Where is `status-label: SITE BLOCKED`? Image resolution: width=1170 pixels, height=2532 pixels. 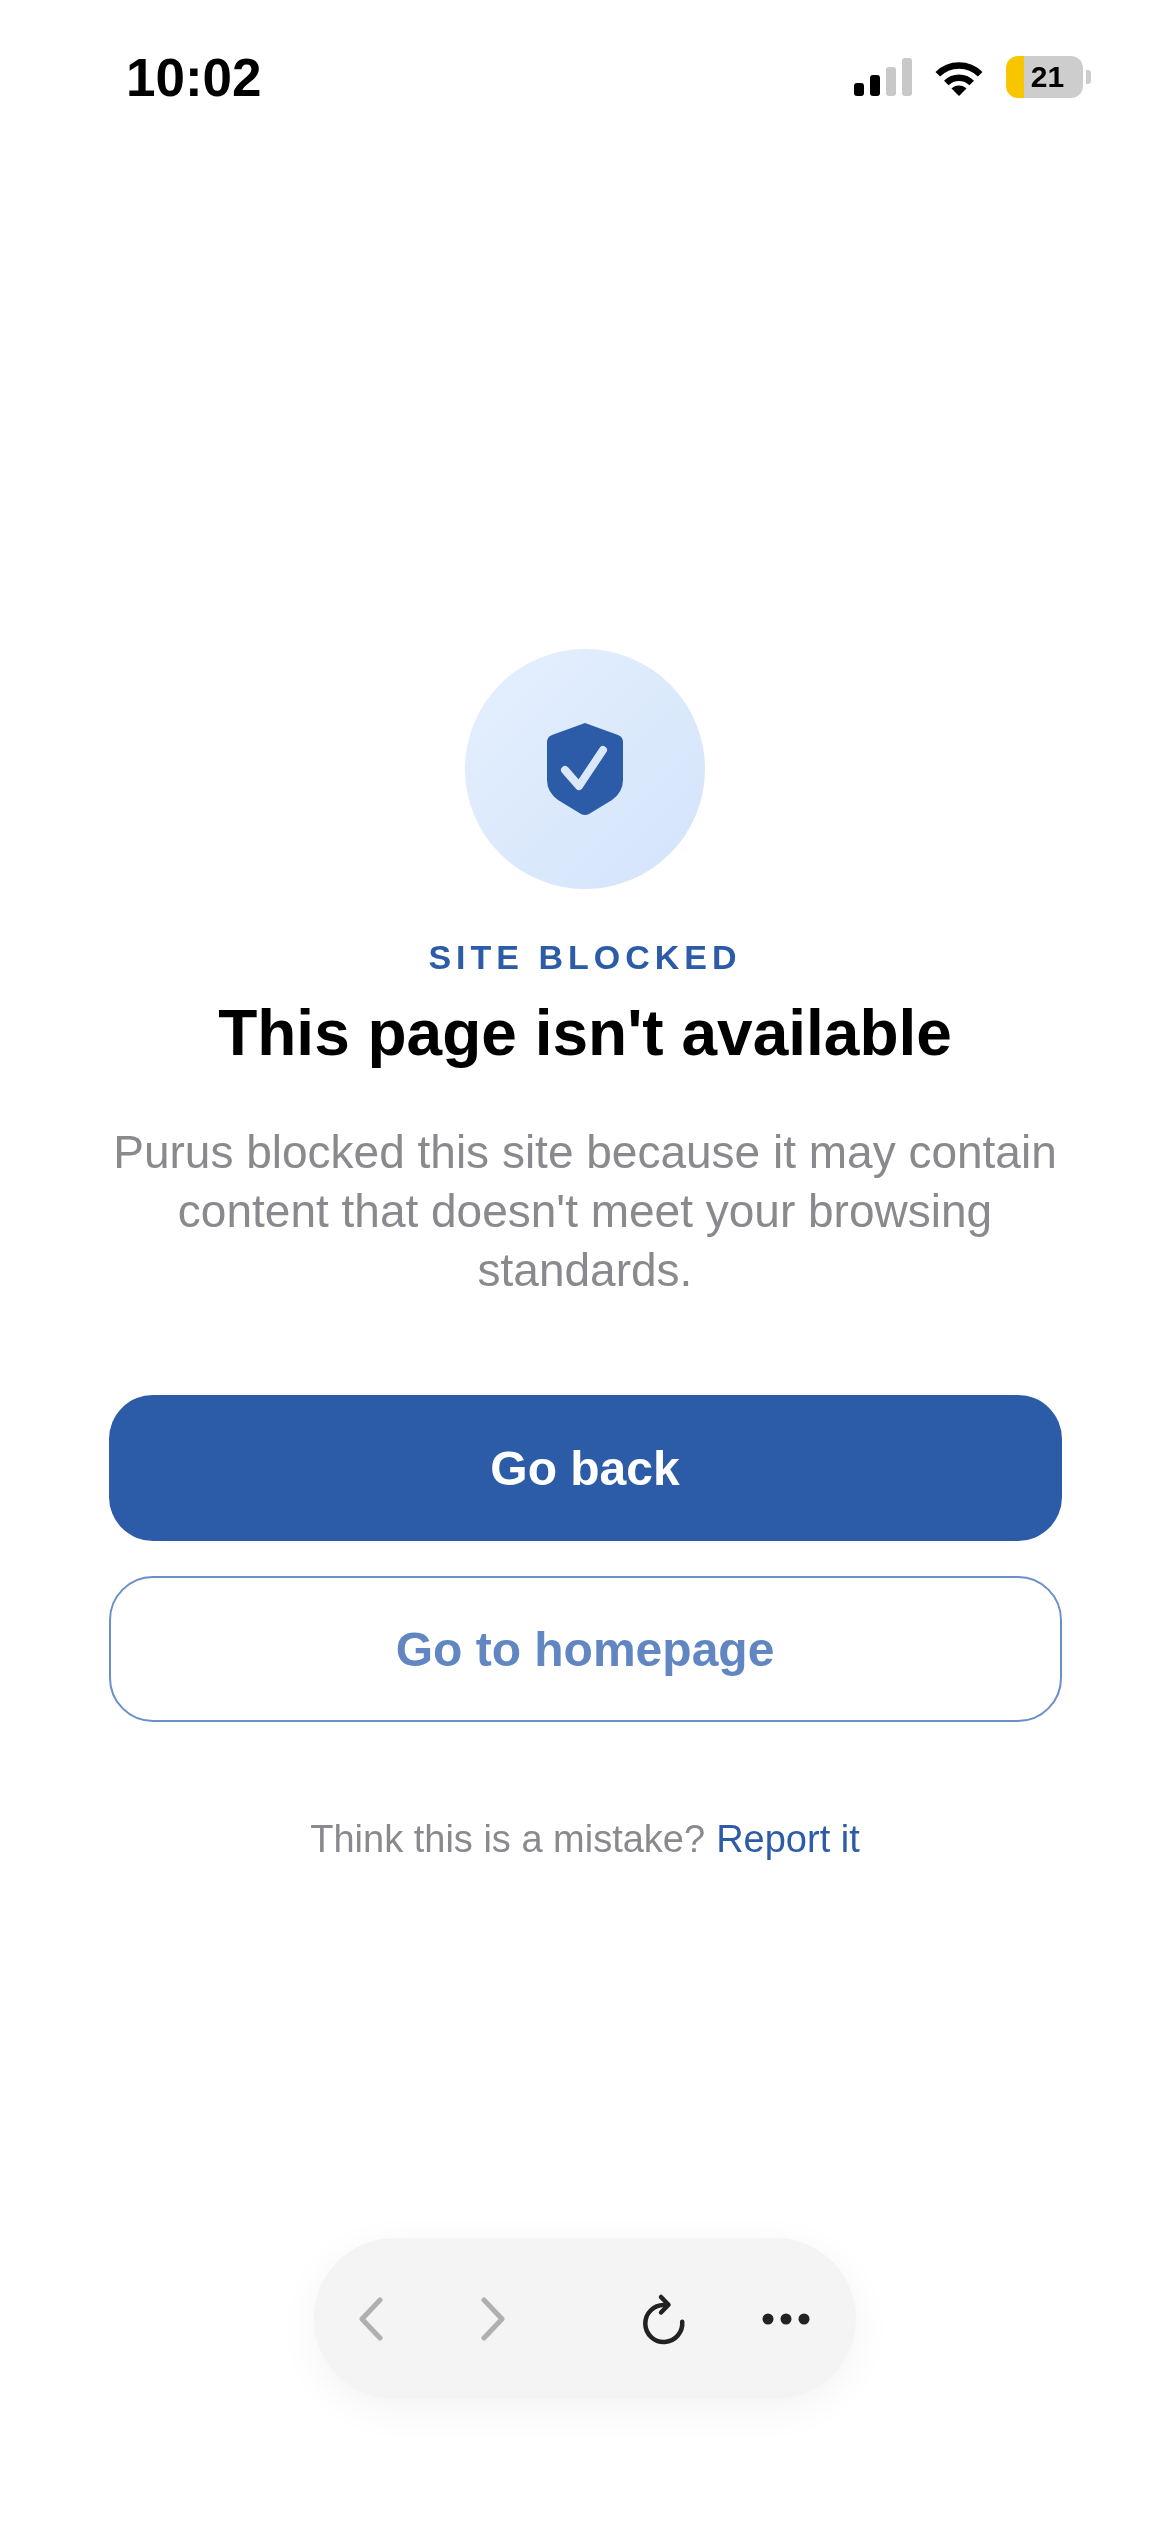
status-label: SITE BLOCKED is located at coordinates (585, 957).